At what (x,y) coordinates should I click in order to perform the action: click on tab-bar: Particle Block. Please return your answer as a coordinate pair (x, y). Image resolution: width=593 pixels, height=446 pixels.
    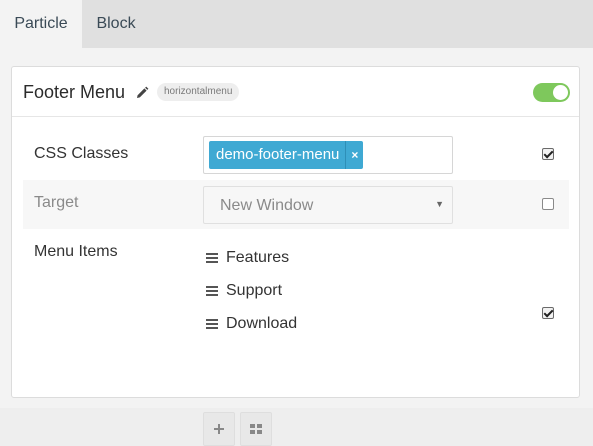
    Looking at the image, I should click on (296, 24).